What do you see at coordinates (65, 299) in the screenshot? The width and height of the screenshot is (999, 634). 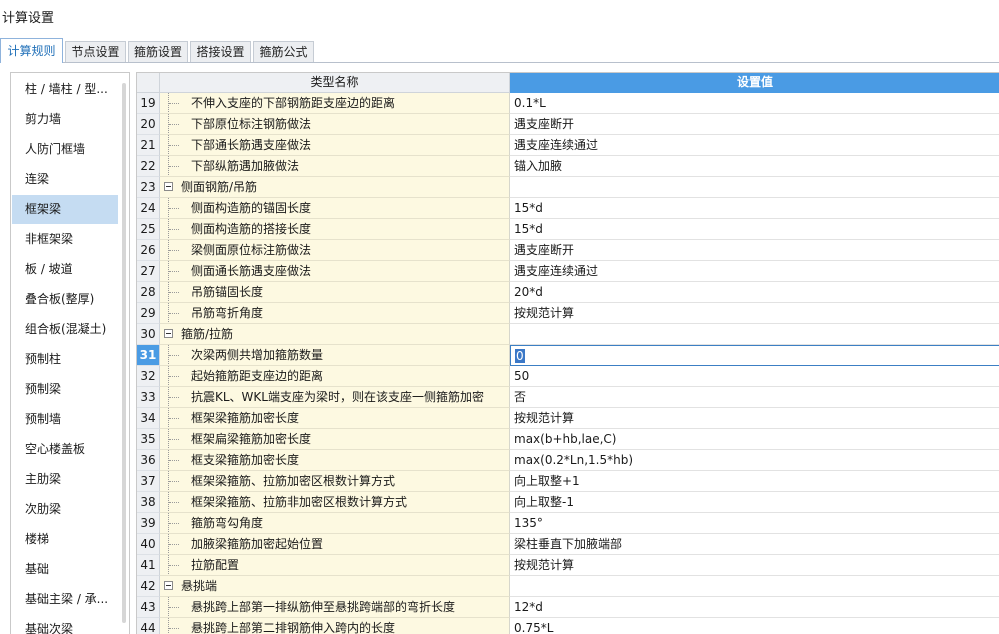 I see `nav-item-composite-slab: 叠合板(整厚)` at bounding box center [65, 299].